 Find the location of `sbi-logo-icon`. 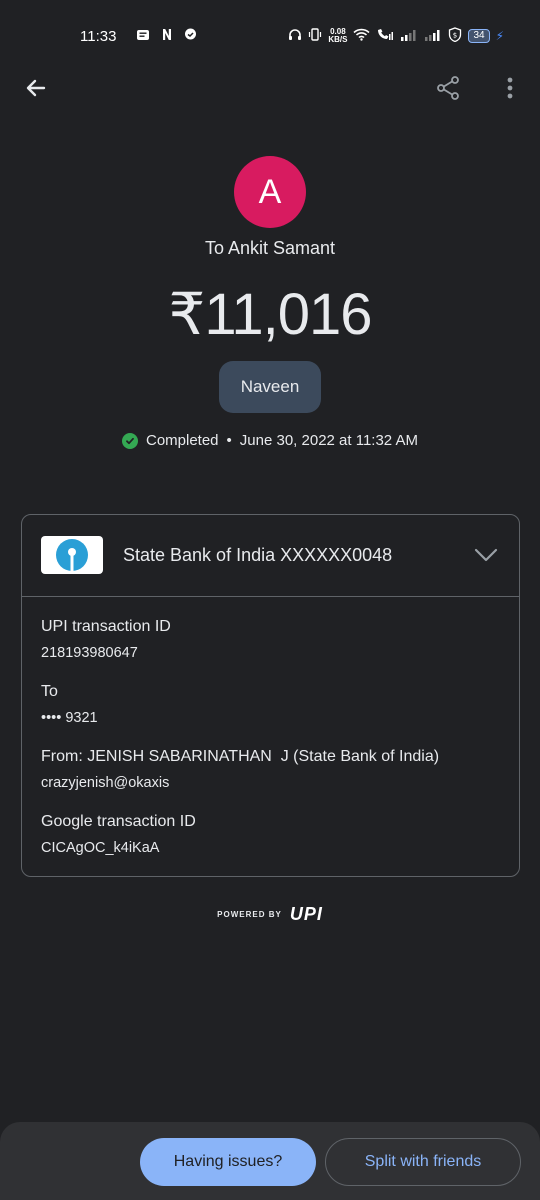

sbi-logo-icon is located at coordinates (72, 555).